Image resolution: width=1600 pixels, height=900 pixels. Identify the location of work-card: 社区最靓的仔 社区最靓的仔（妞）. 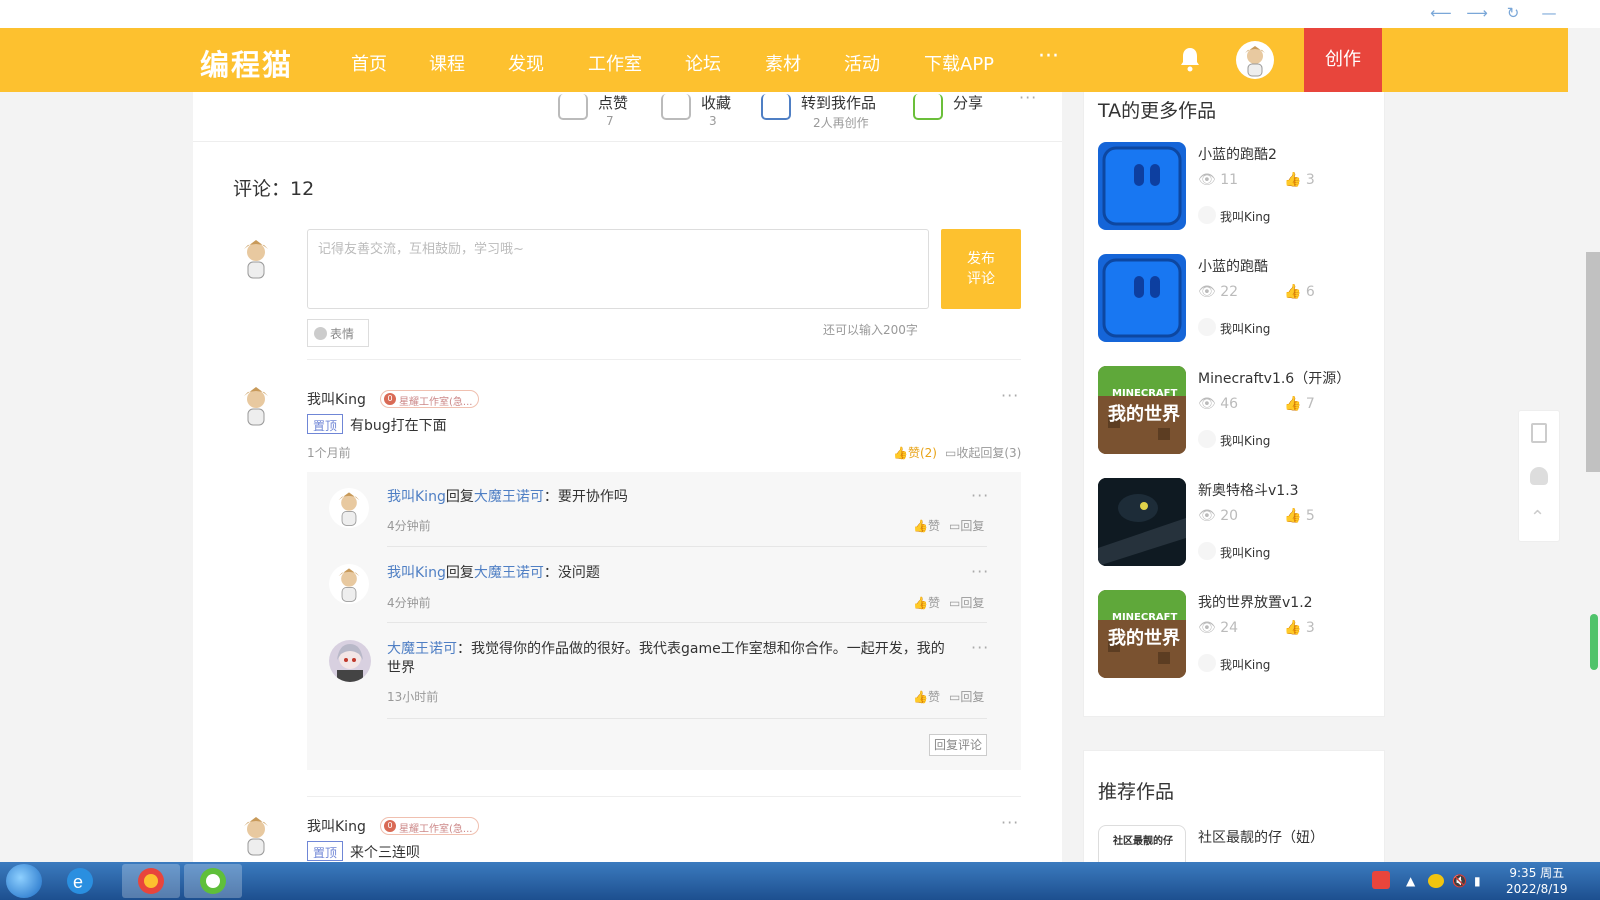
(1238, 845).